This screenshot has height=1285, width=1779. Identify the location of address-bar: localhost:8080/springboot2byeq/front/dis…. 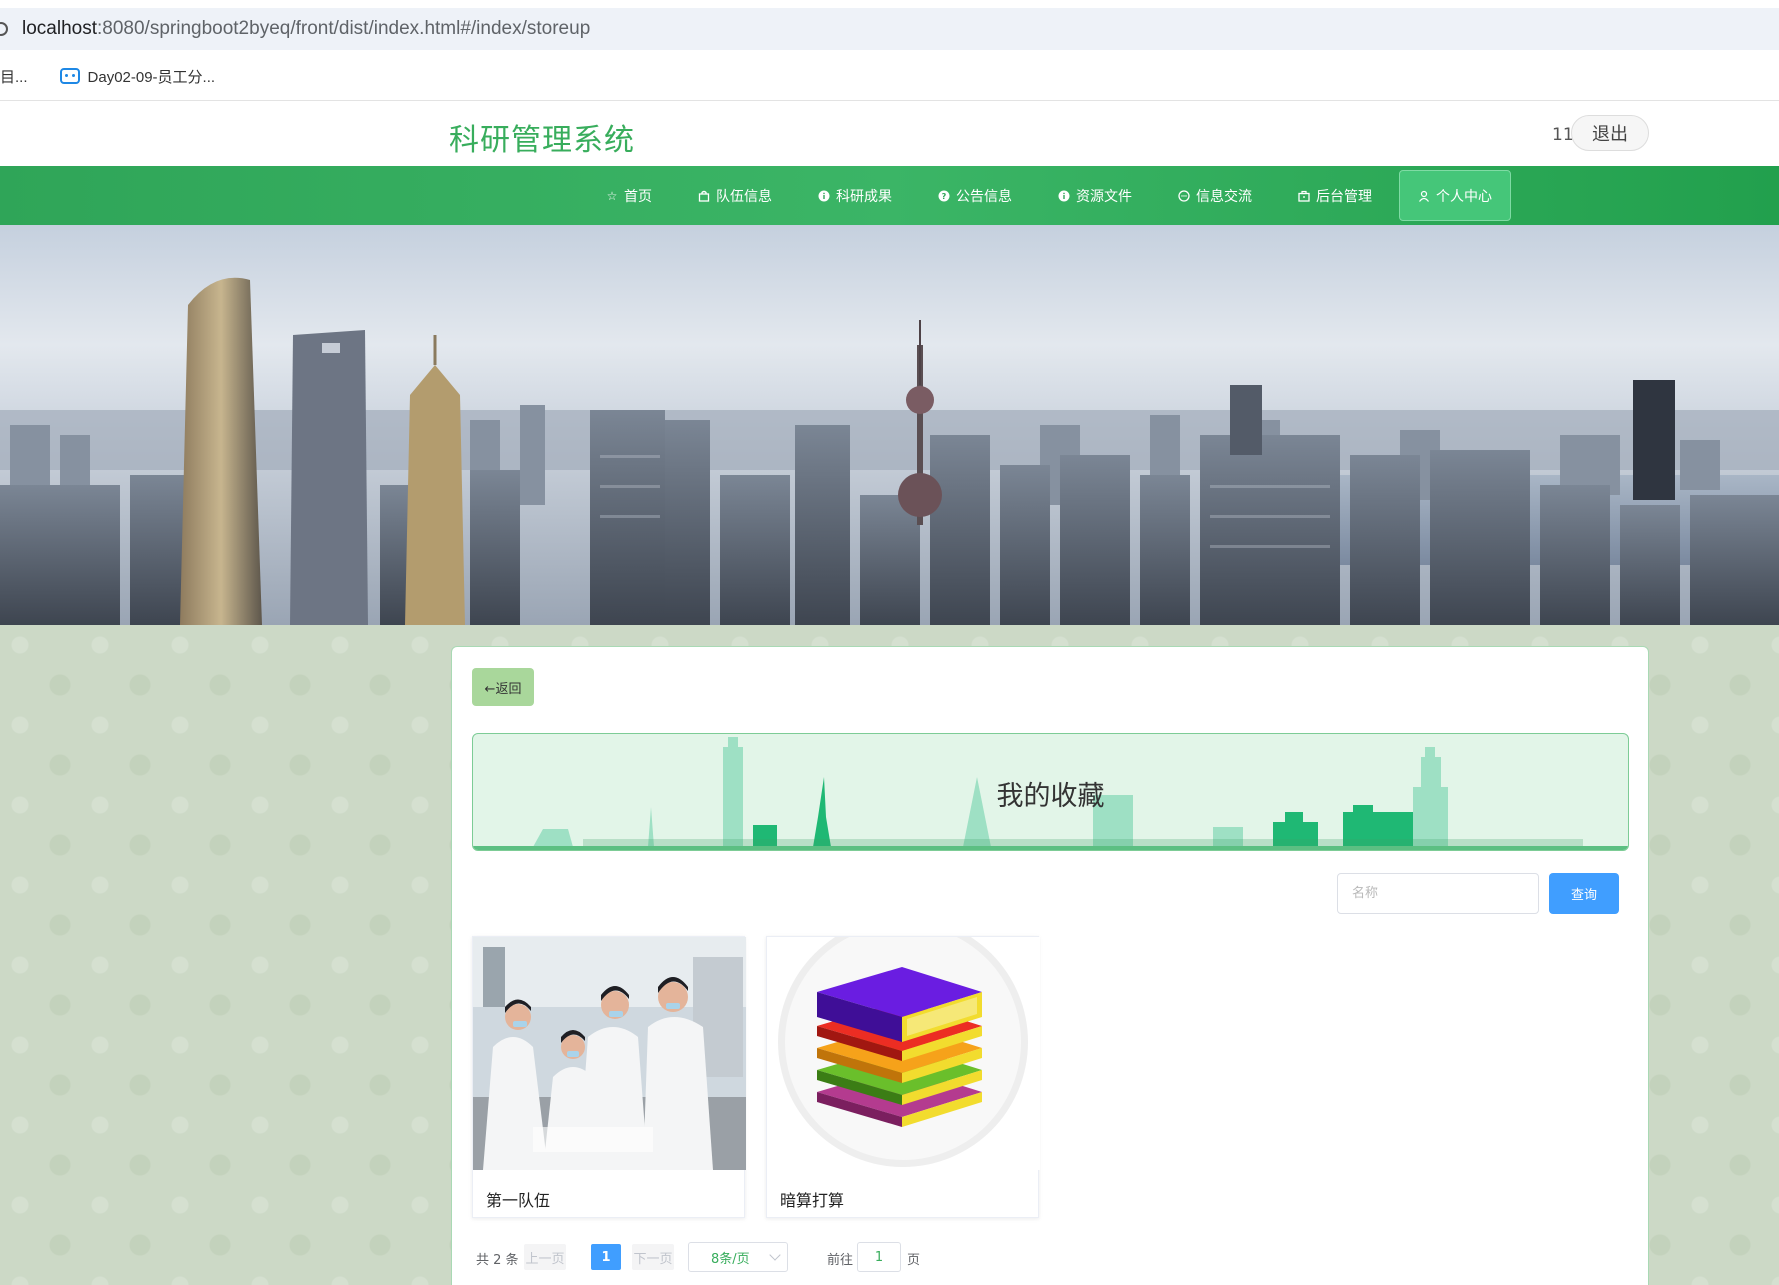
(889, 29).